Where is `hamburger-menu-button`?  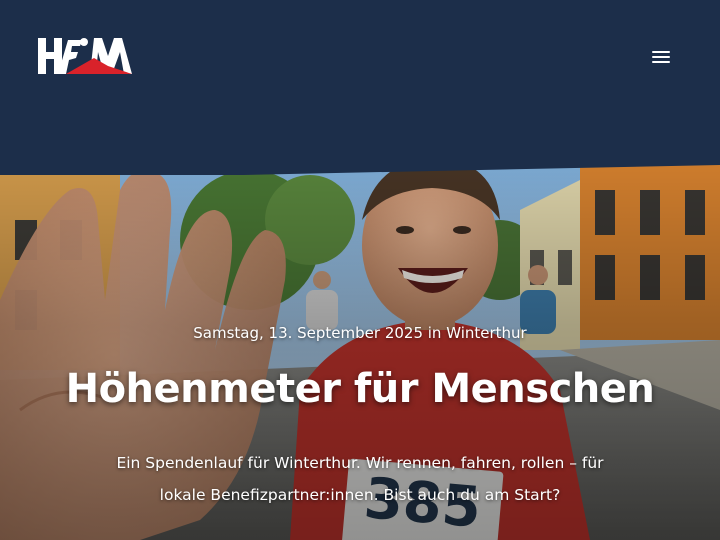 hamburger-menu-button is located at coordinates (661, 58).